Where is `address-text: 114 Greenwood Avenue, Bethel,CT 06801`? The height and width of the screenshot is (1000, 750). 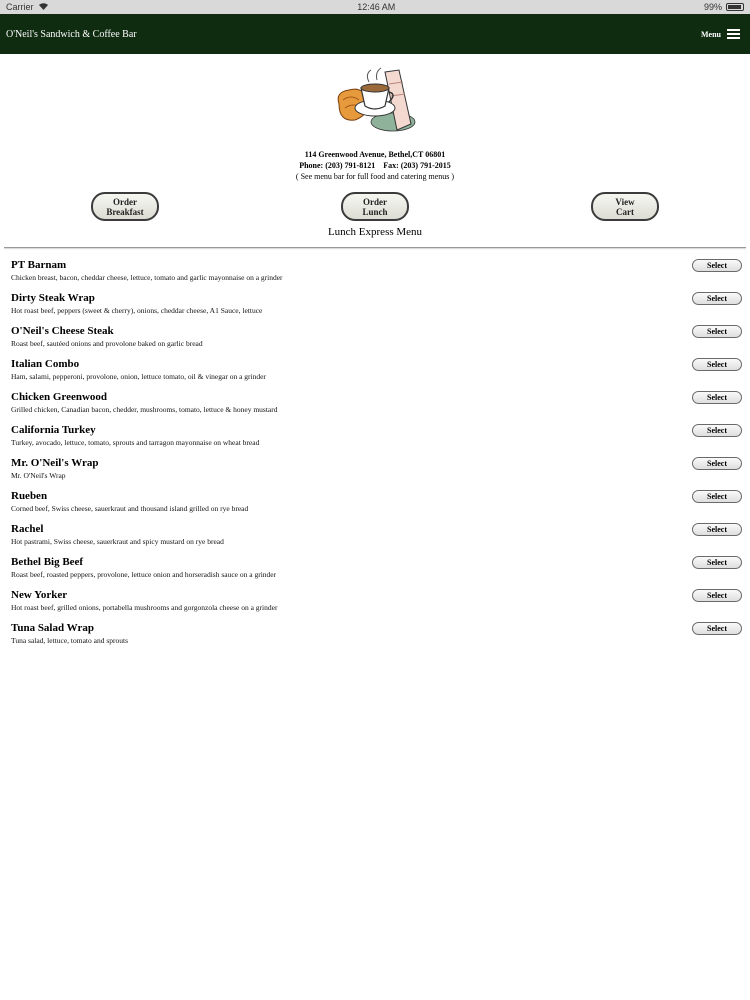 address-text: 114 Greenwood Avenue, Bethel,CT 06801 is located at coordinates (375, 154).